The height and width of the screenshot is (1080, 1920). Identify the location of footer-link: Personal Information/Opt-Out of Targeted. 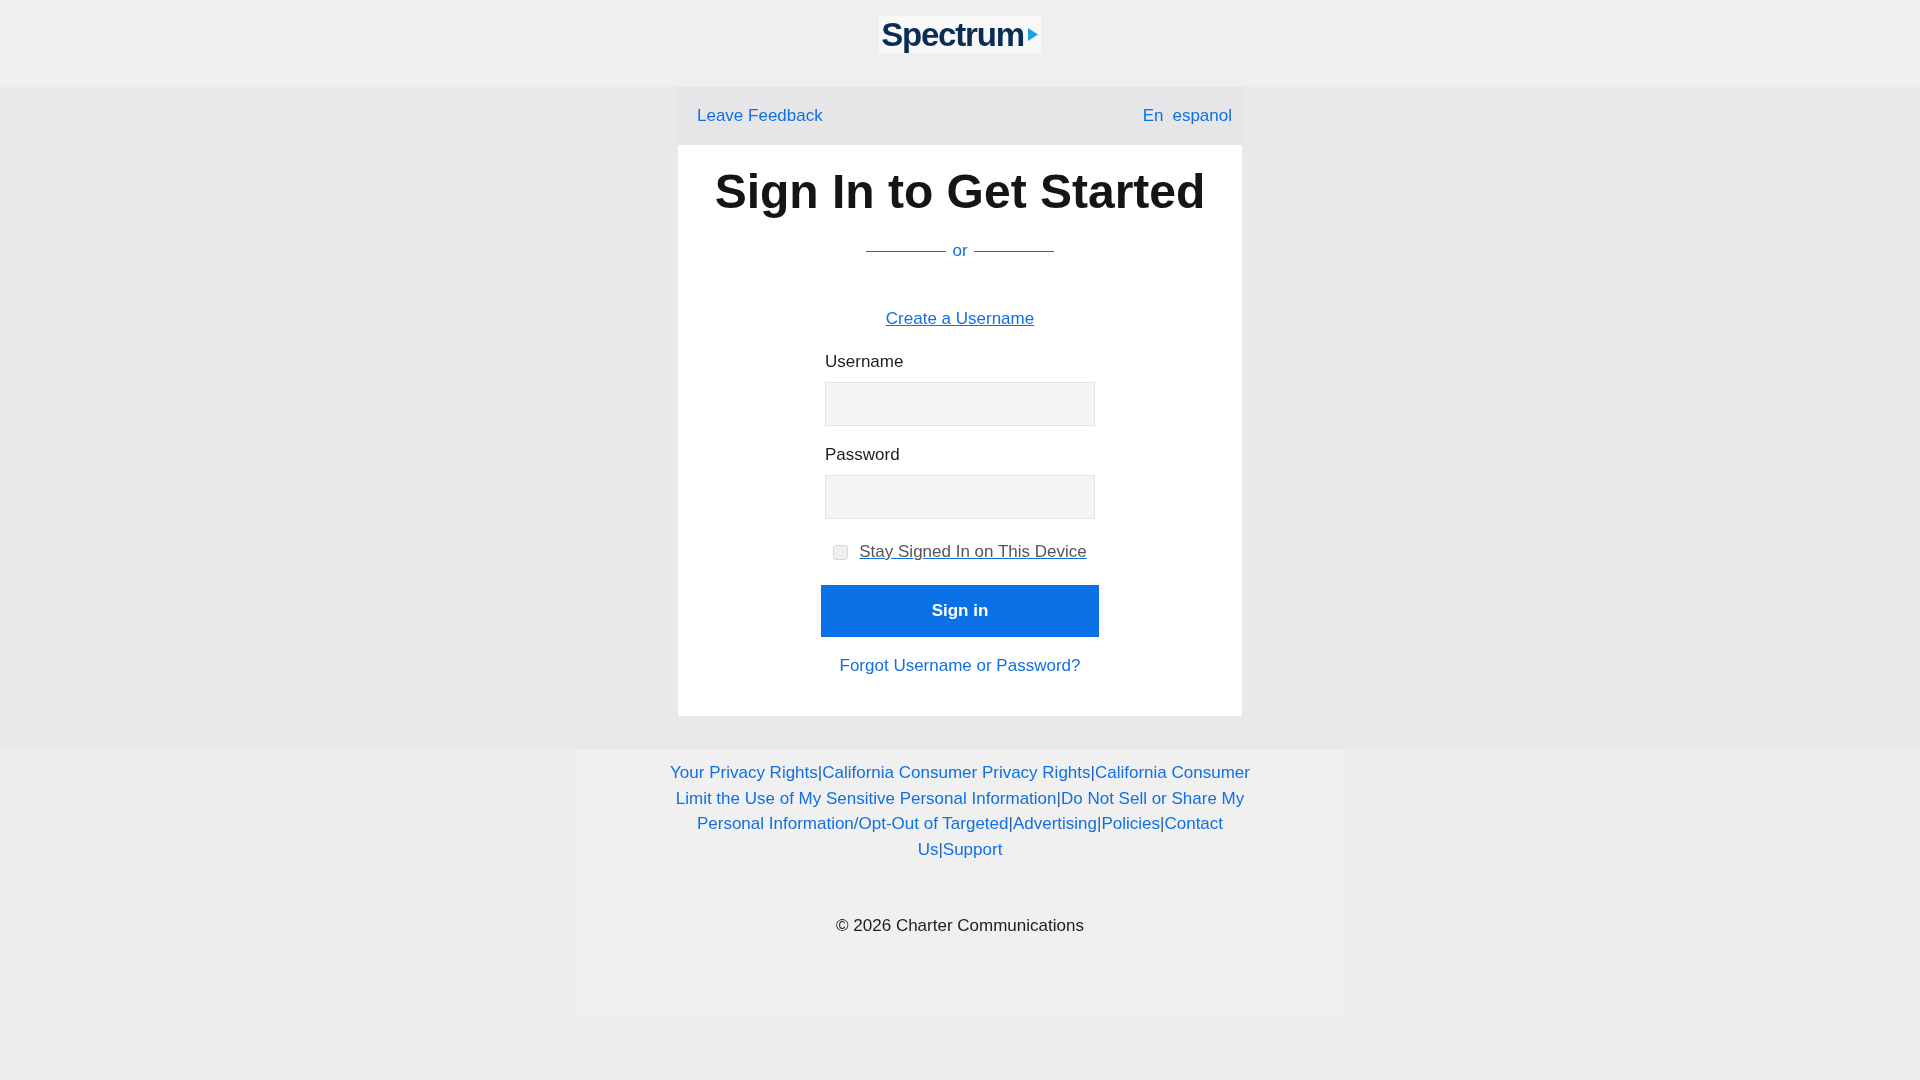
(852, 823).